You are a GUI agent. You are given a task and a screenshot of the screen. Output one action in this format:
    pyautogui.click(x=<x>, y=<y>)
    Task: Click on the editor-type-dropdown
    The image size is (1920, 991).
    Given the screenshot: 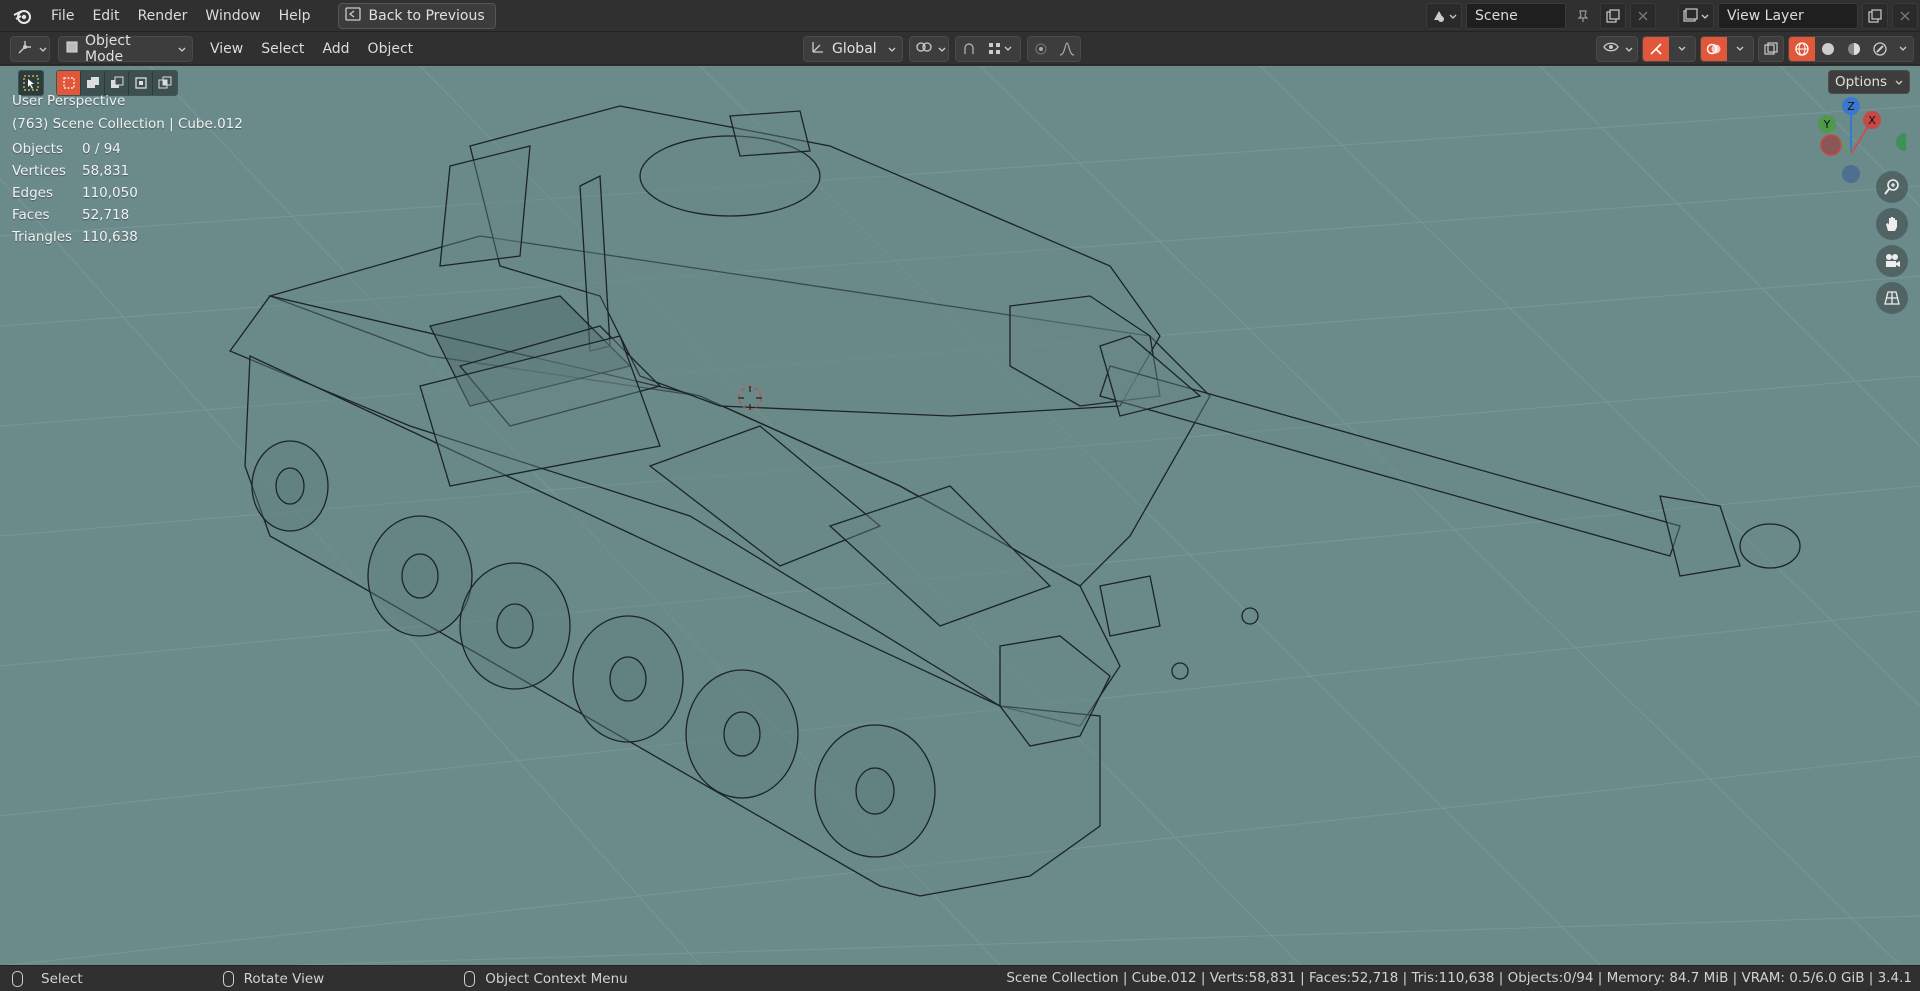 What is the action you would take?
    pyautogui.click(x=30, y=48)
    